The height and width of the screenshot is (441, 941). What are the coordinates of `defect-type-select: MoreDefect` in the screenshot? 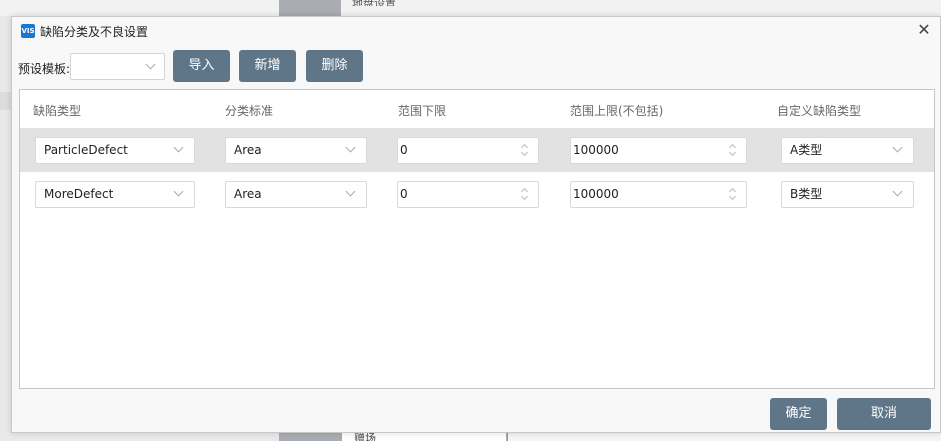 It's located at (115, 194).